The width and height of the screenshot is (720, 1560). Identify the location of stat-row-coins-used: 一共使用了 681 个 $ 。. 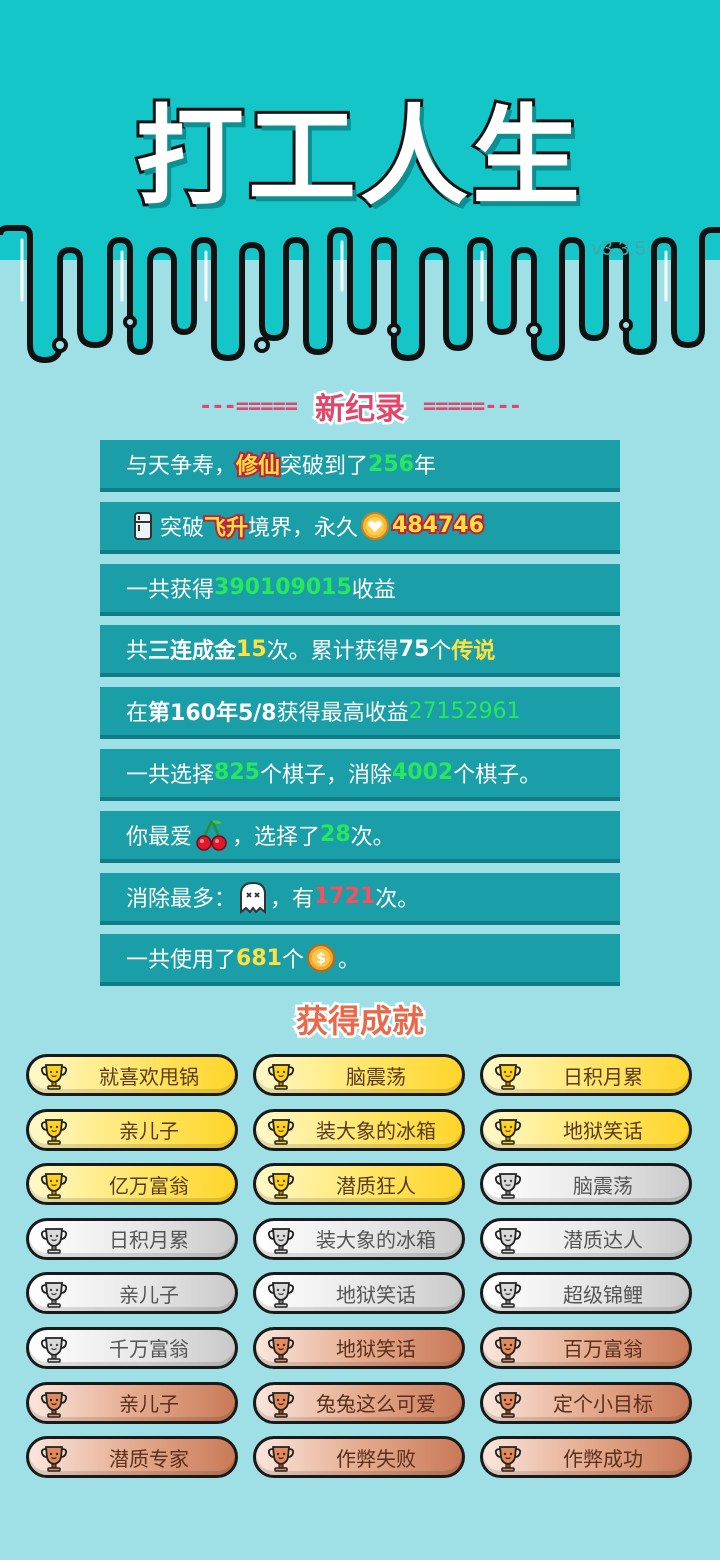
(360, 960).